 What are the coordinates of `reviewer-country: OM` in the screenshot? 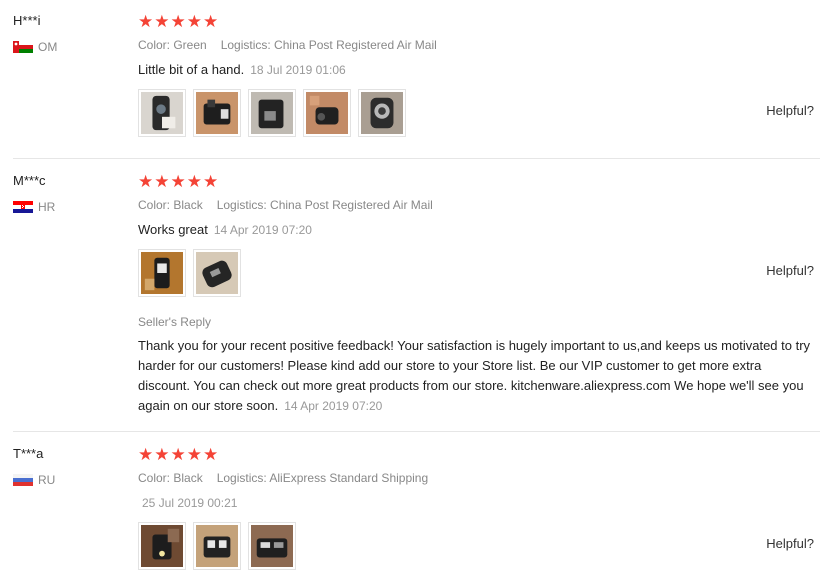 It's located at (35, 47).